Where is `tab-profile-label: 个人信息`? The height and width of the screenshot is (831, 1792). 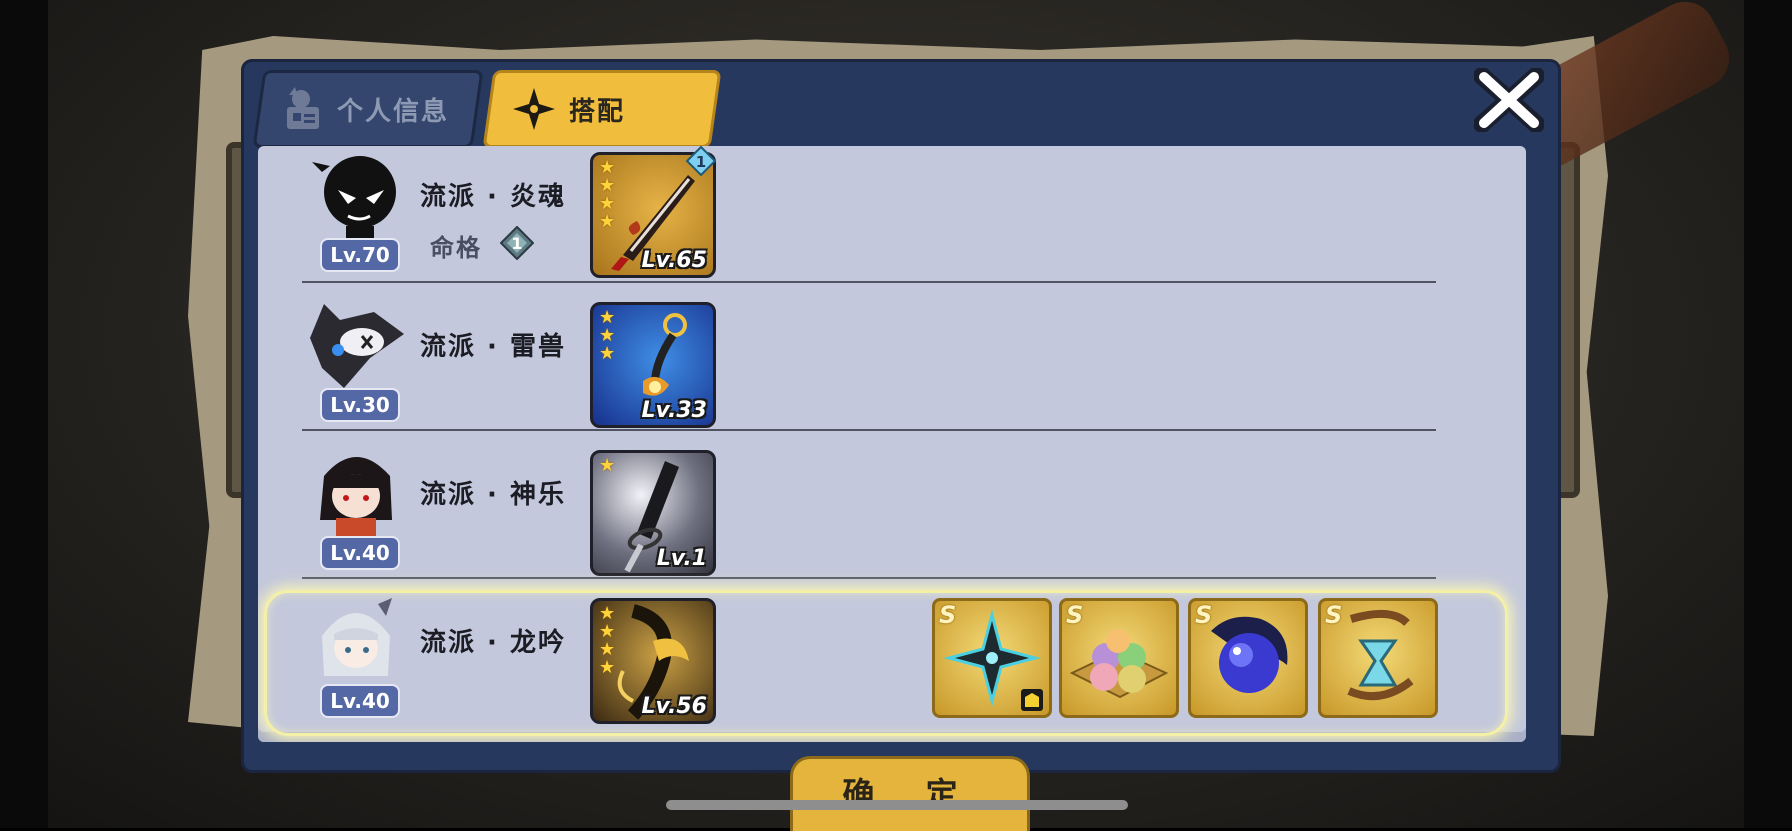 tab-profile-label: 个人信息 is located at coordinates (393, 111).